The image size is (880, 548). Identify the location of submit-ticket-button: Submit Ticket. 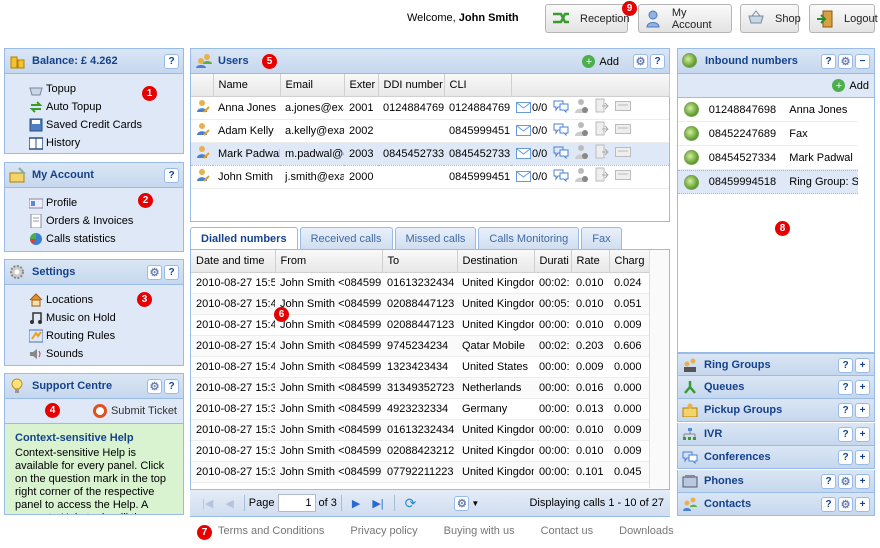
(134, 411).